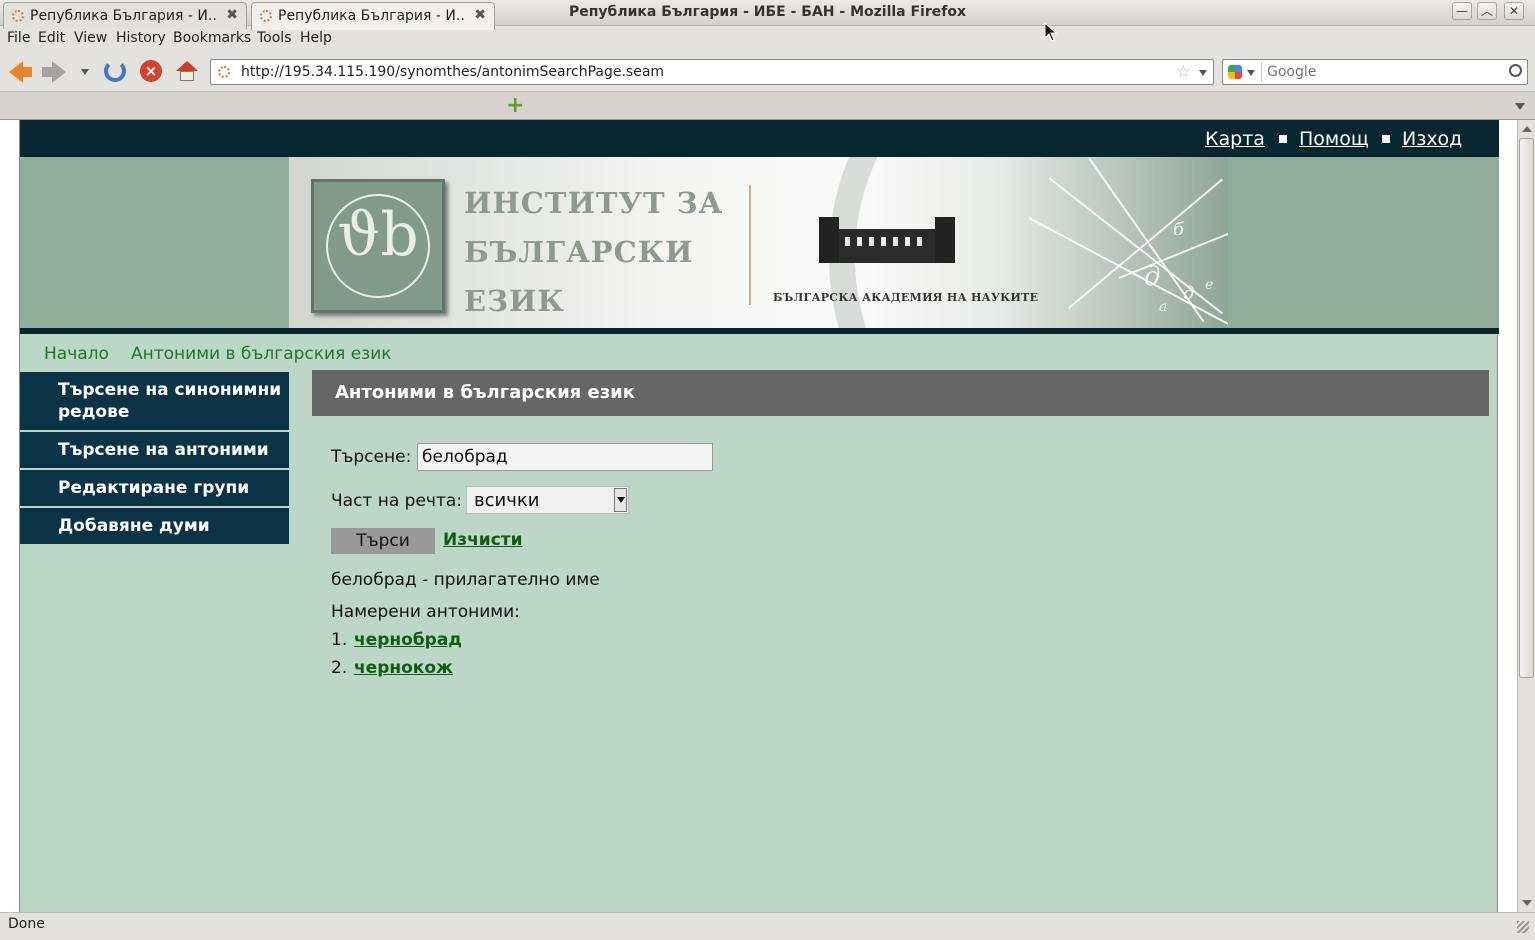 This screenshot has height=940, width=1535. I want to click on breadcrumb-current: Антоними в българския език, so click(261, 354).